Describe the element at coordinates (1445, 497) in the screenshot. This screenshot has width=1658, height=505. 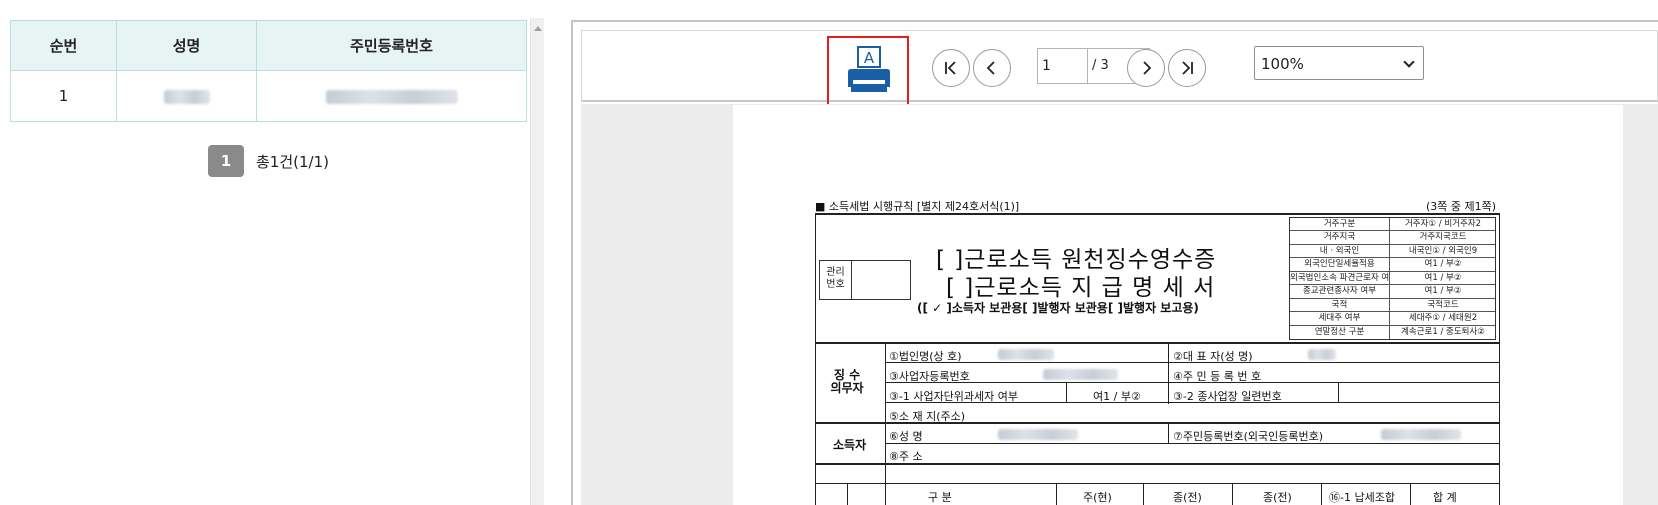
I see `col-total: 합 계` at that location.